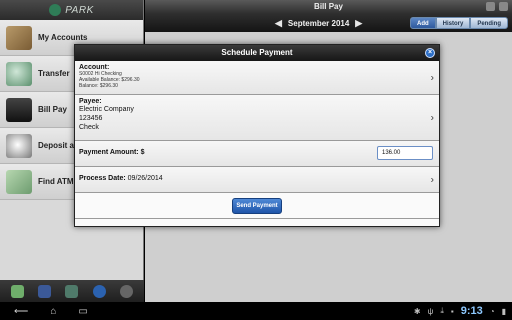  What do you see at coordinates (91, 118) in the screenshot?
I see `payee-number: 123456` at bounding box center [91, 118].